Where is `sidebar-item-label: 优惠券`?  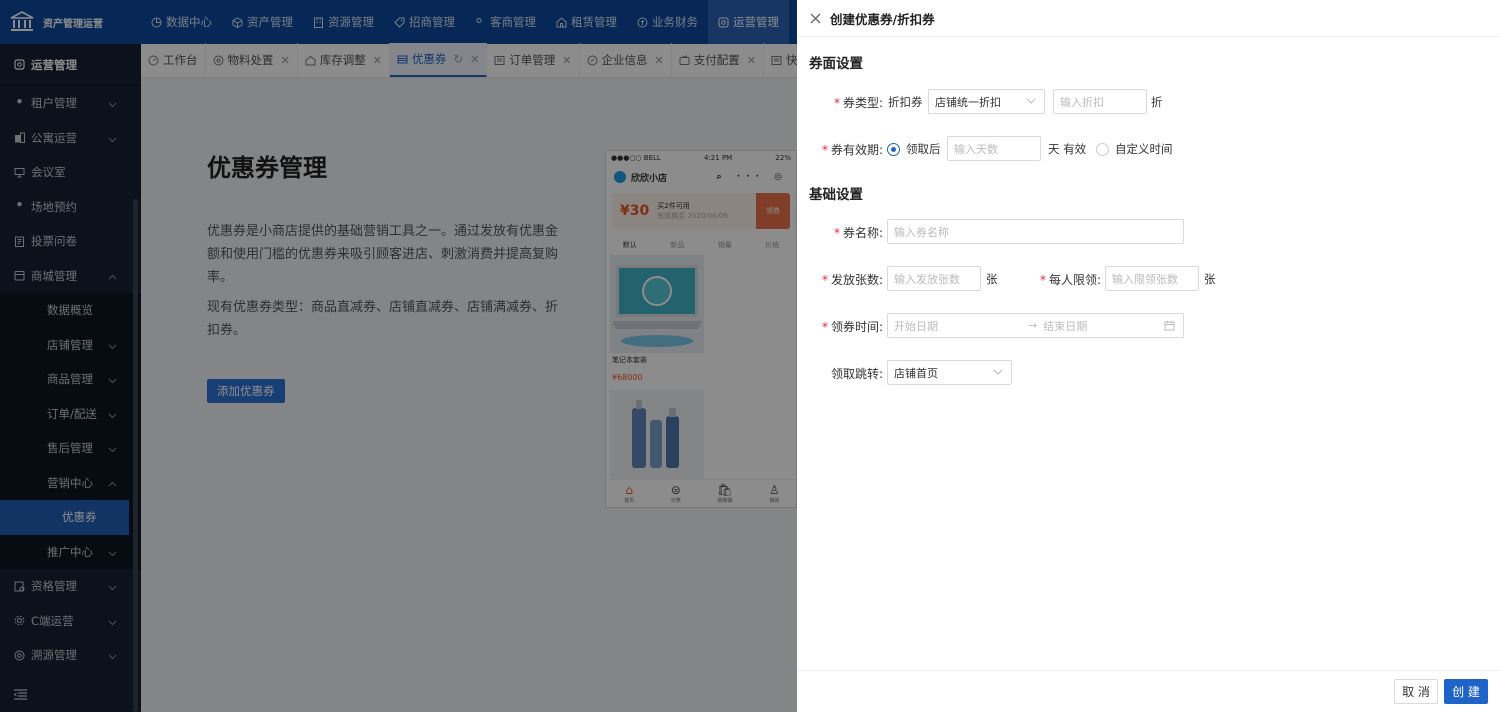 sidebar-item-label: 优惠券 is located at coordinates (79, 517).